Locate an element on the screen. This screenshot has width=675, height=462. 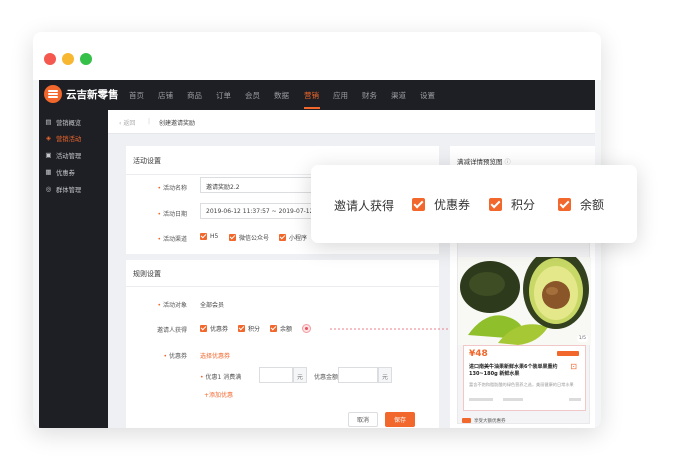
preview-footer: 享受大额优惠券 is located at coordinates (524, 420).